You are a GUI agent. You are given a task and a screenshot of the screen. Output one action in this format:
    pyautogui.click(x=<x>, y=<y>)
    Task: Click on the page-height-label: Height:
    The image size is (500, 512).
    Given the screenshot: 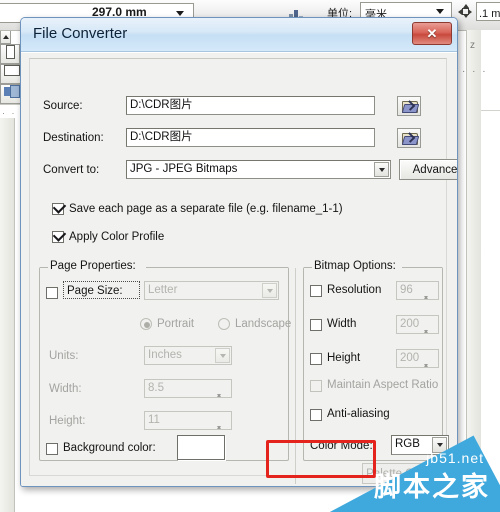 What is the action you would take?
    pyautogui.click(x=67, y=421)
    